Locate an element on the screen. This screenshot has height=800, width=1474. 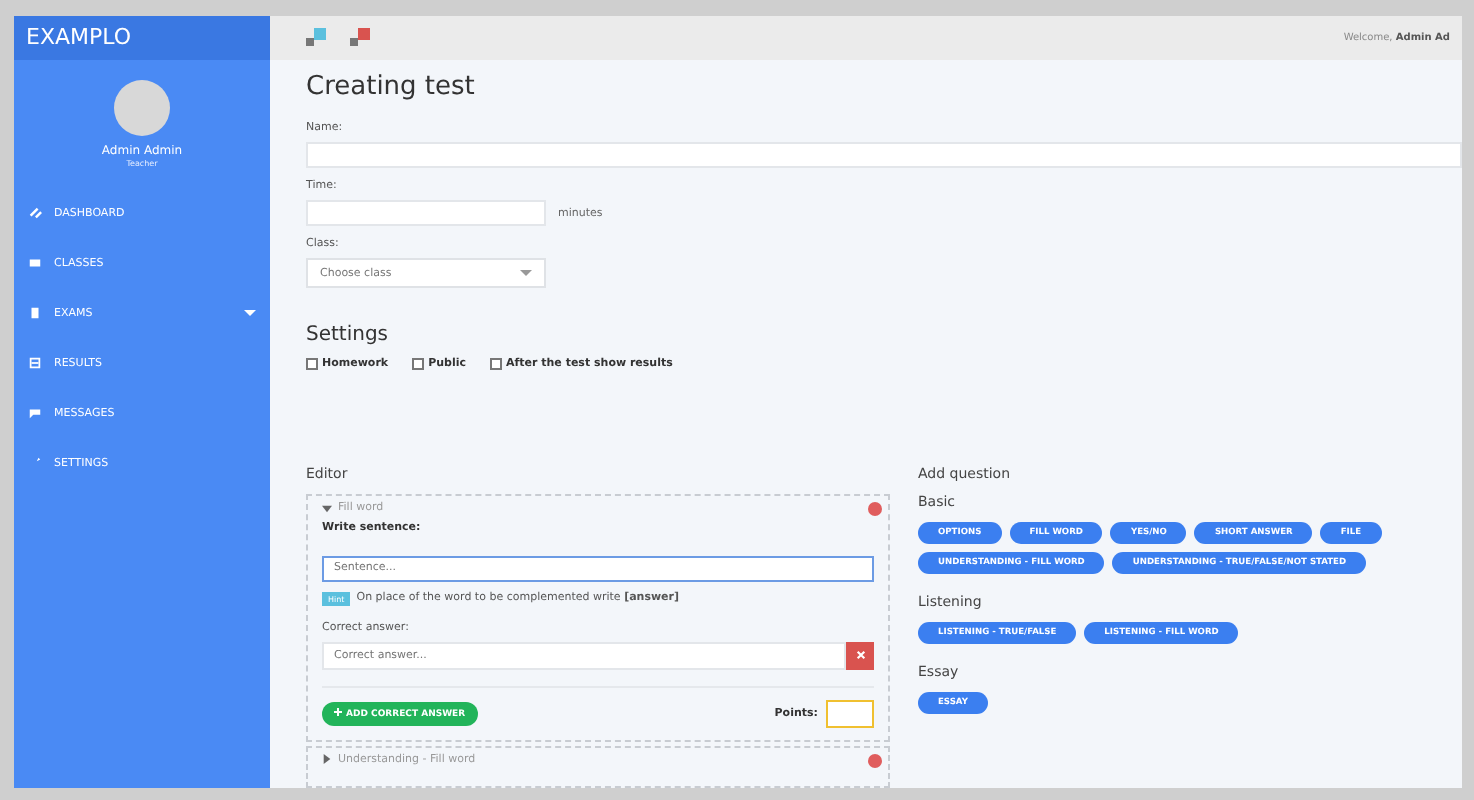
speech-bubble-icon is located at coordinates (35, 413).